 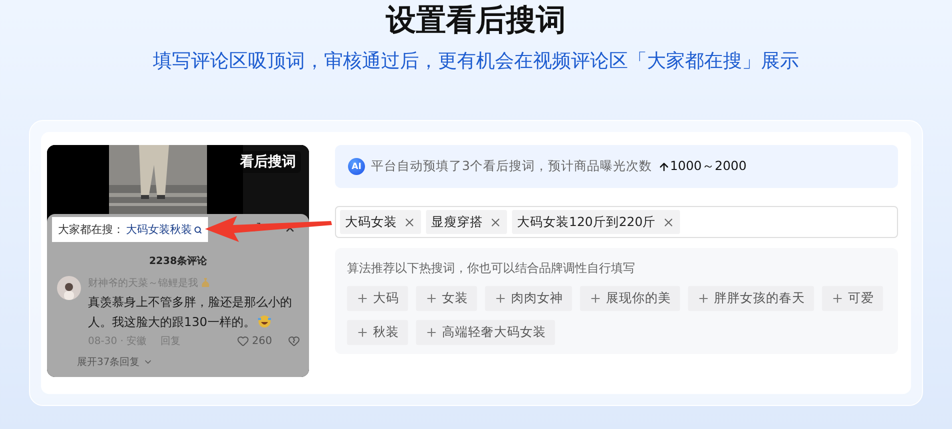 I want to click on suggestion-chip: 大码, so click(x=377, y=298).